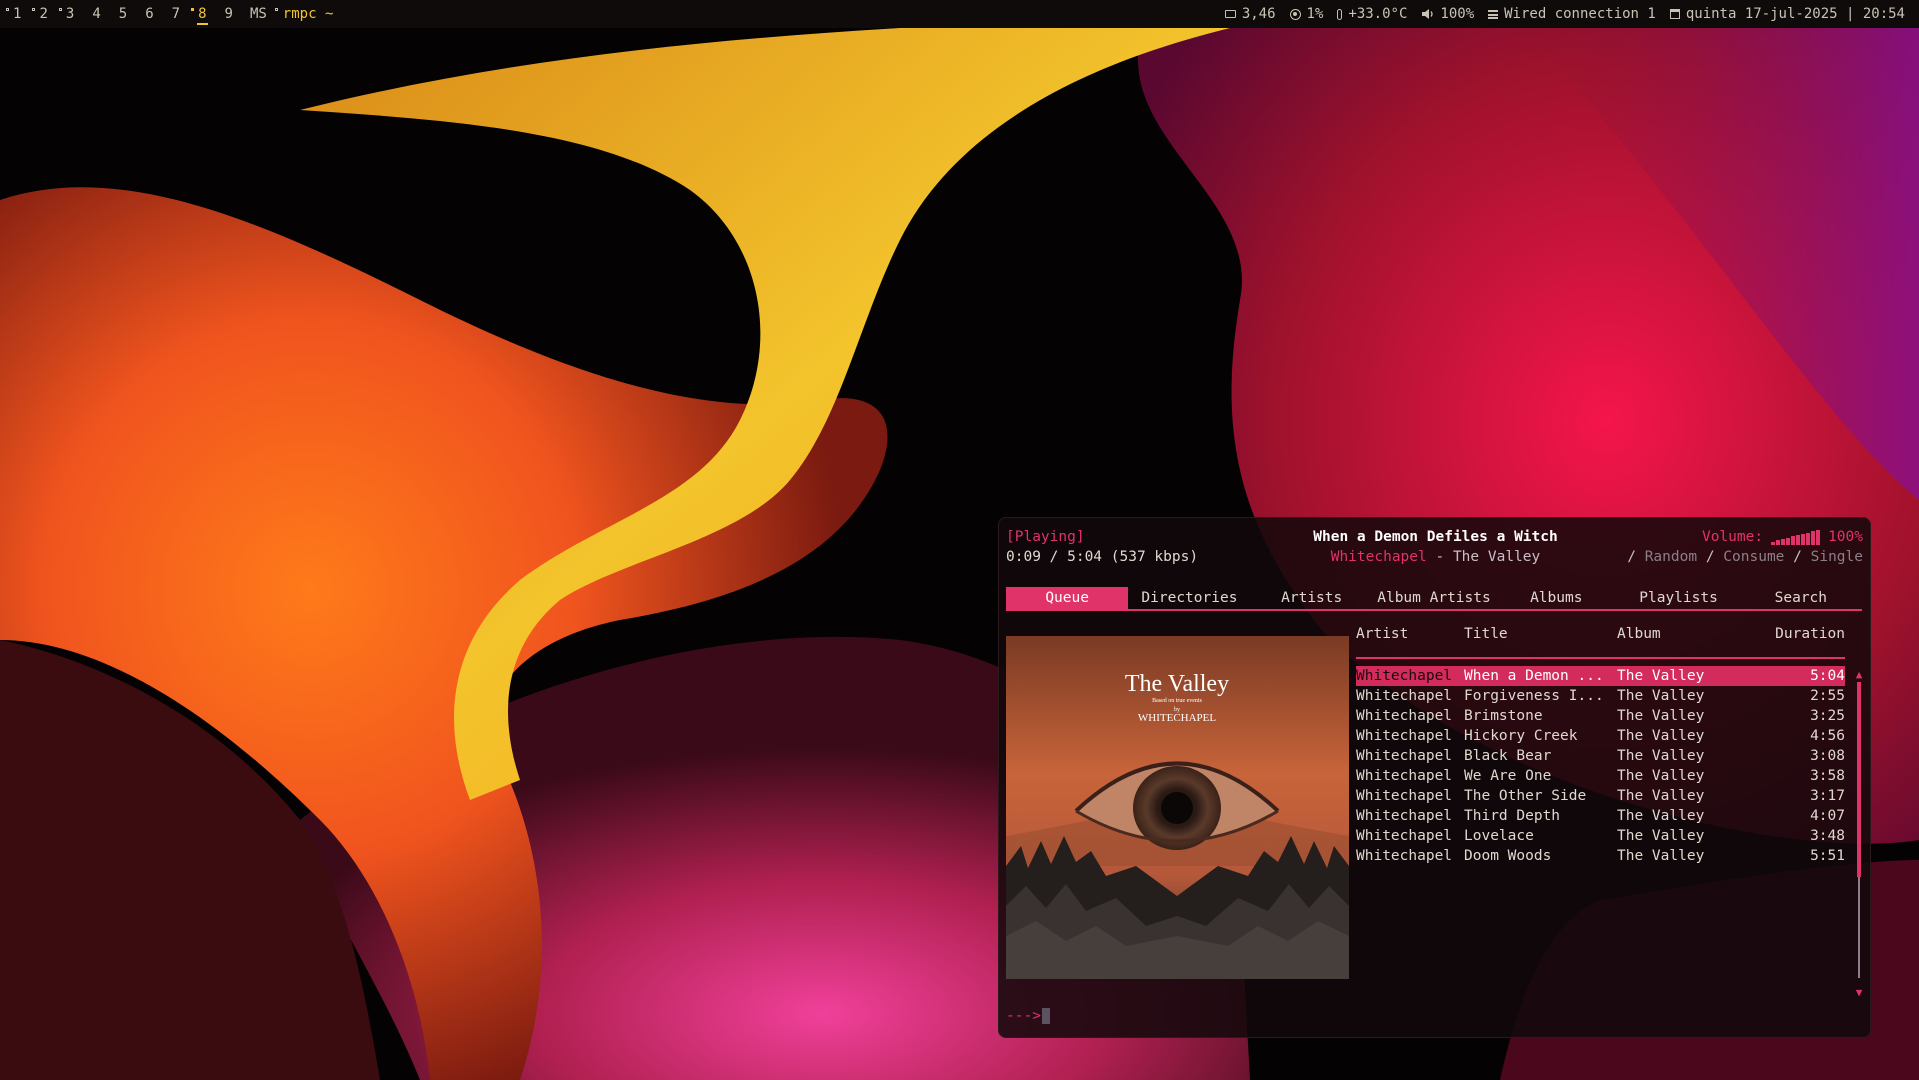 The image size is (1919, 1080). Describe the element at coordinates (1503, 716) in the screenshot. I see `row-title: Brimstone` at that location.